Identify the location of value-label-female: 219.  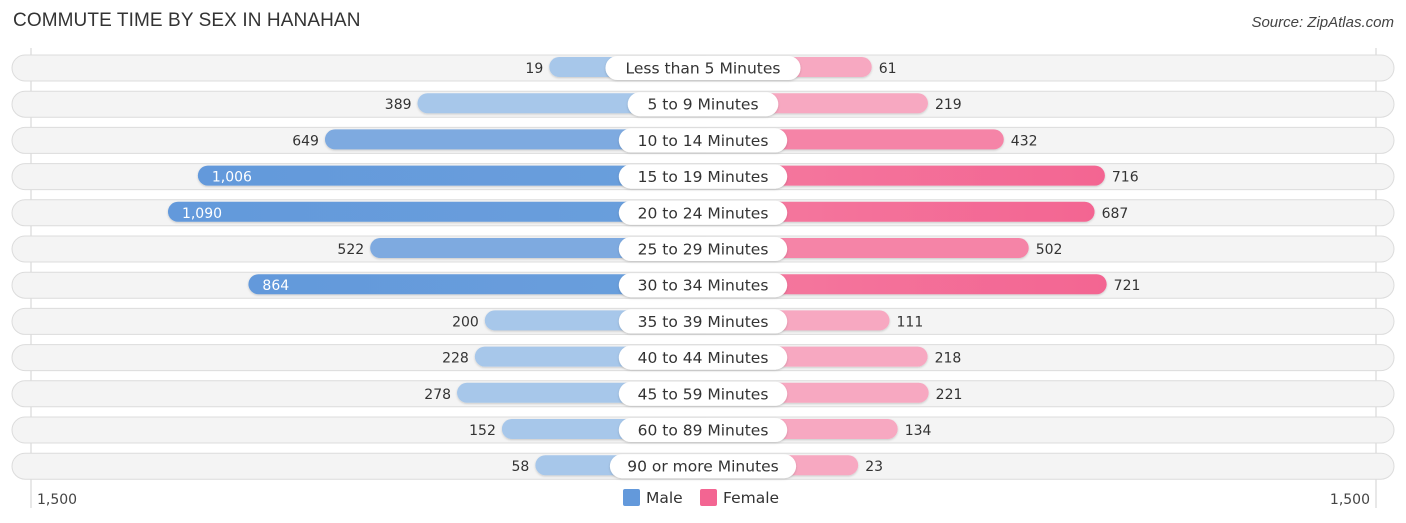
(948, 105).